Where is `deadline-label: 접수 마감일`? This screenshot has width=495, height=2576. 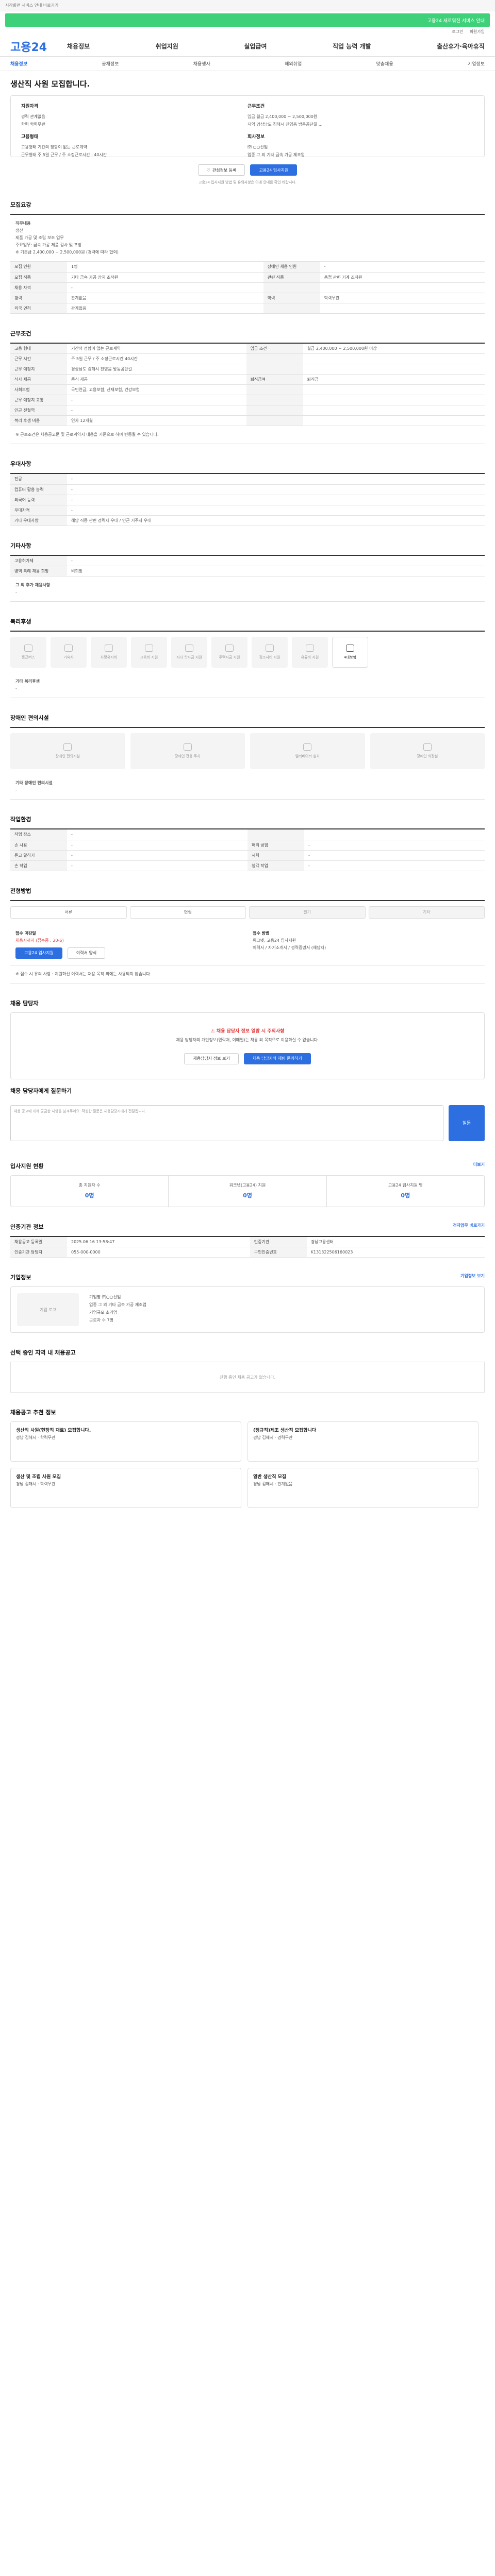
deadline-label: 접수 마감일 is located at coordinates (25, 933).